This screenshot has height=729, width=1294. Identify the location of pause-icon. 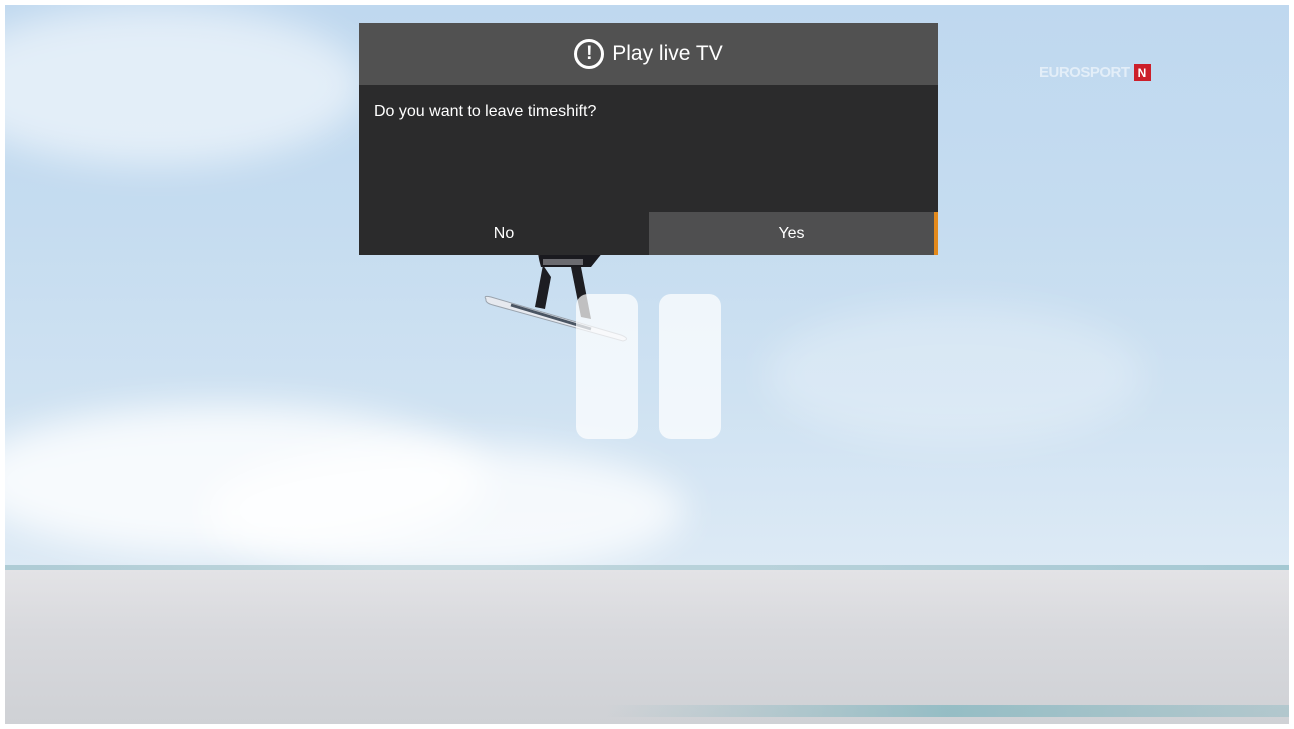
(649, 367).